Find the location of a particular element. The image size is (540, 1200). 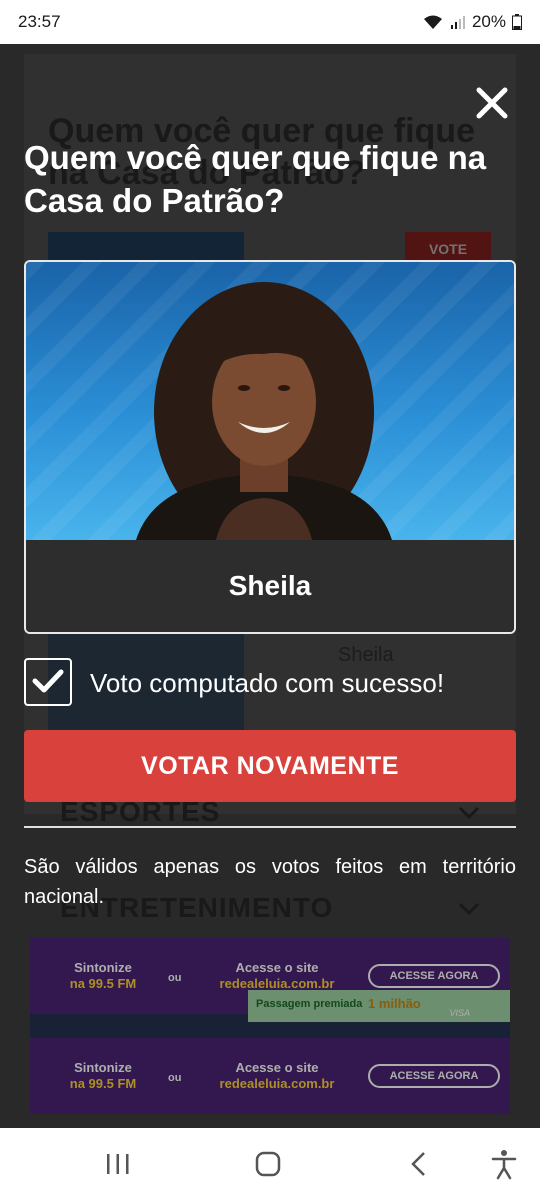

recents-button is located at coordinates (118, 1164).